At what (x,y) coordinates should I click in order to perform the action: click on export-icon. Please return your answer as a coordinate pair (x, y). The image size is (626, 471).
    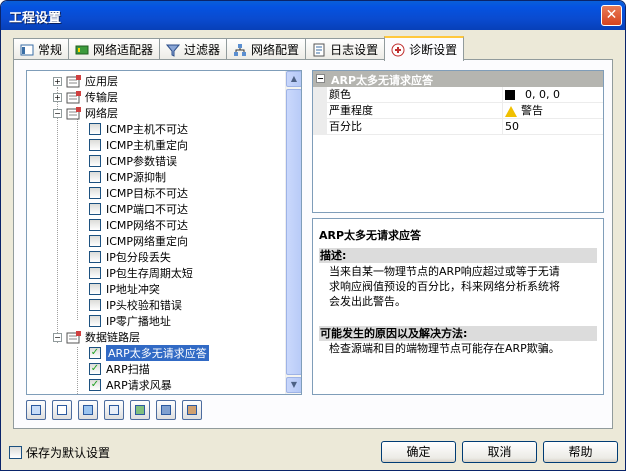
    Looking at the image, I should click on (166, 410).